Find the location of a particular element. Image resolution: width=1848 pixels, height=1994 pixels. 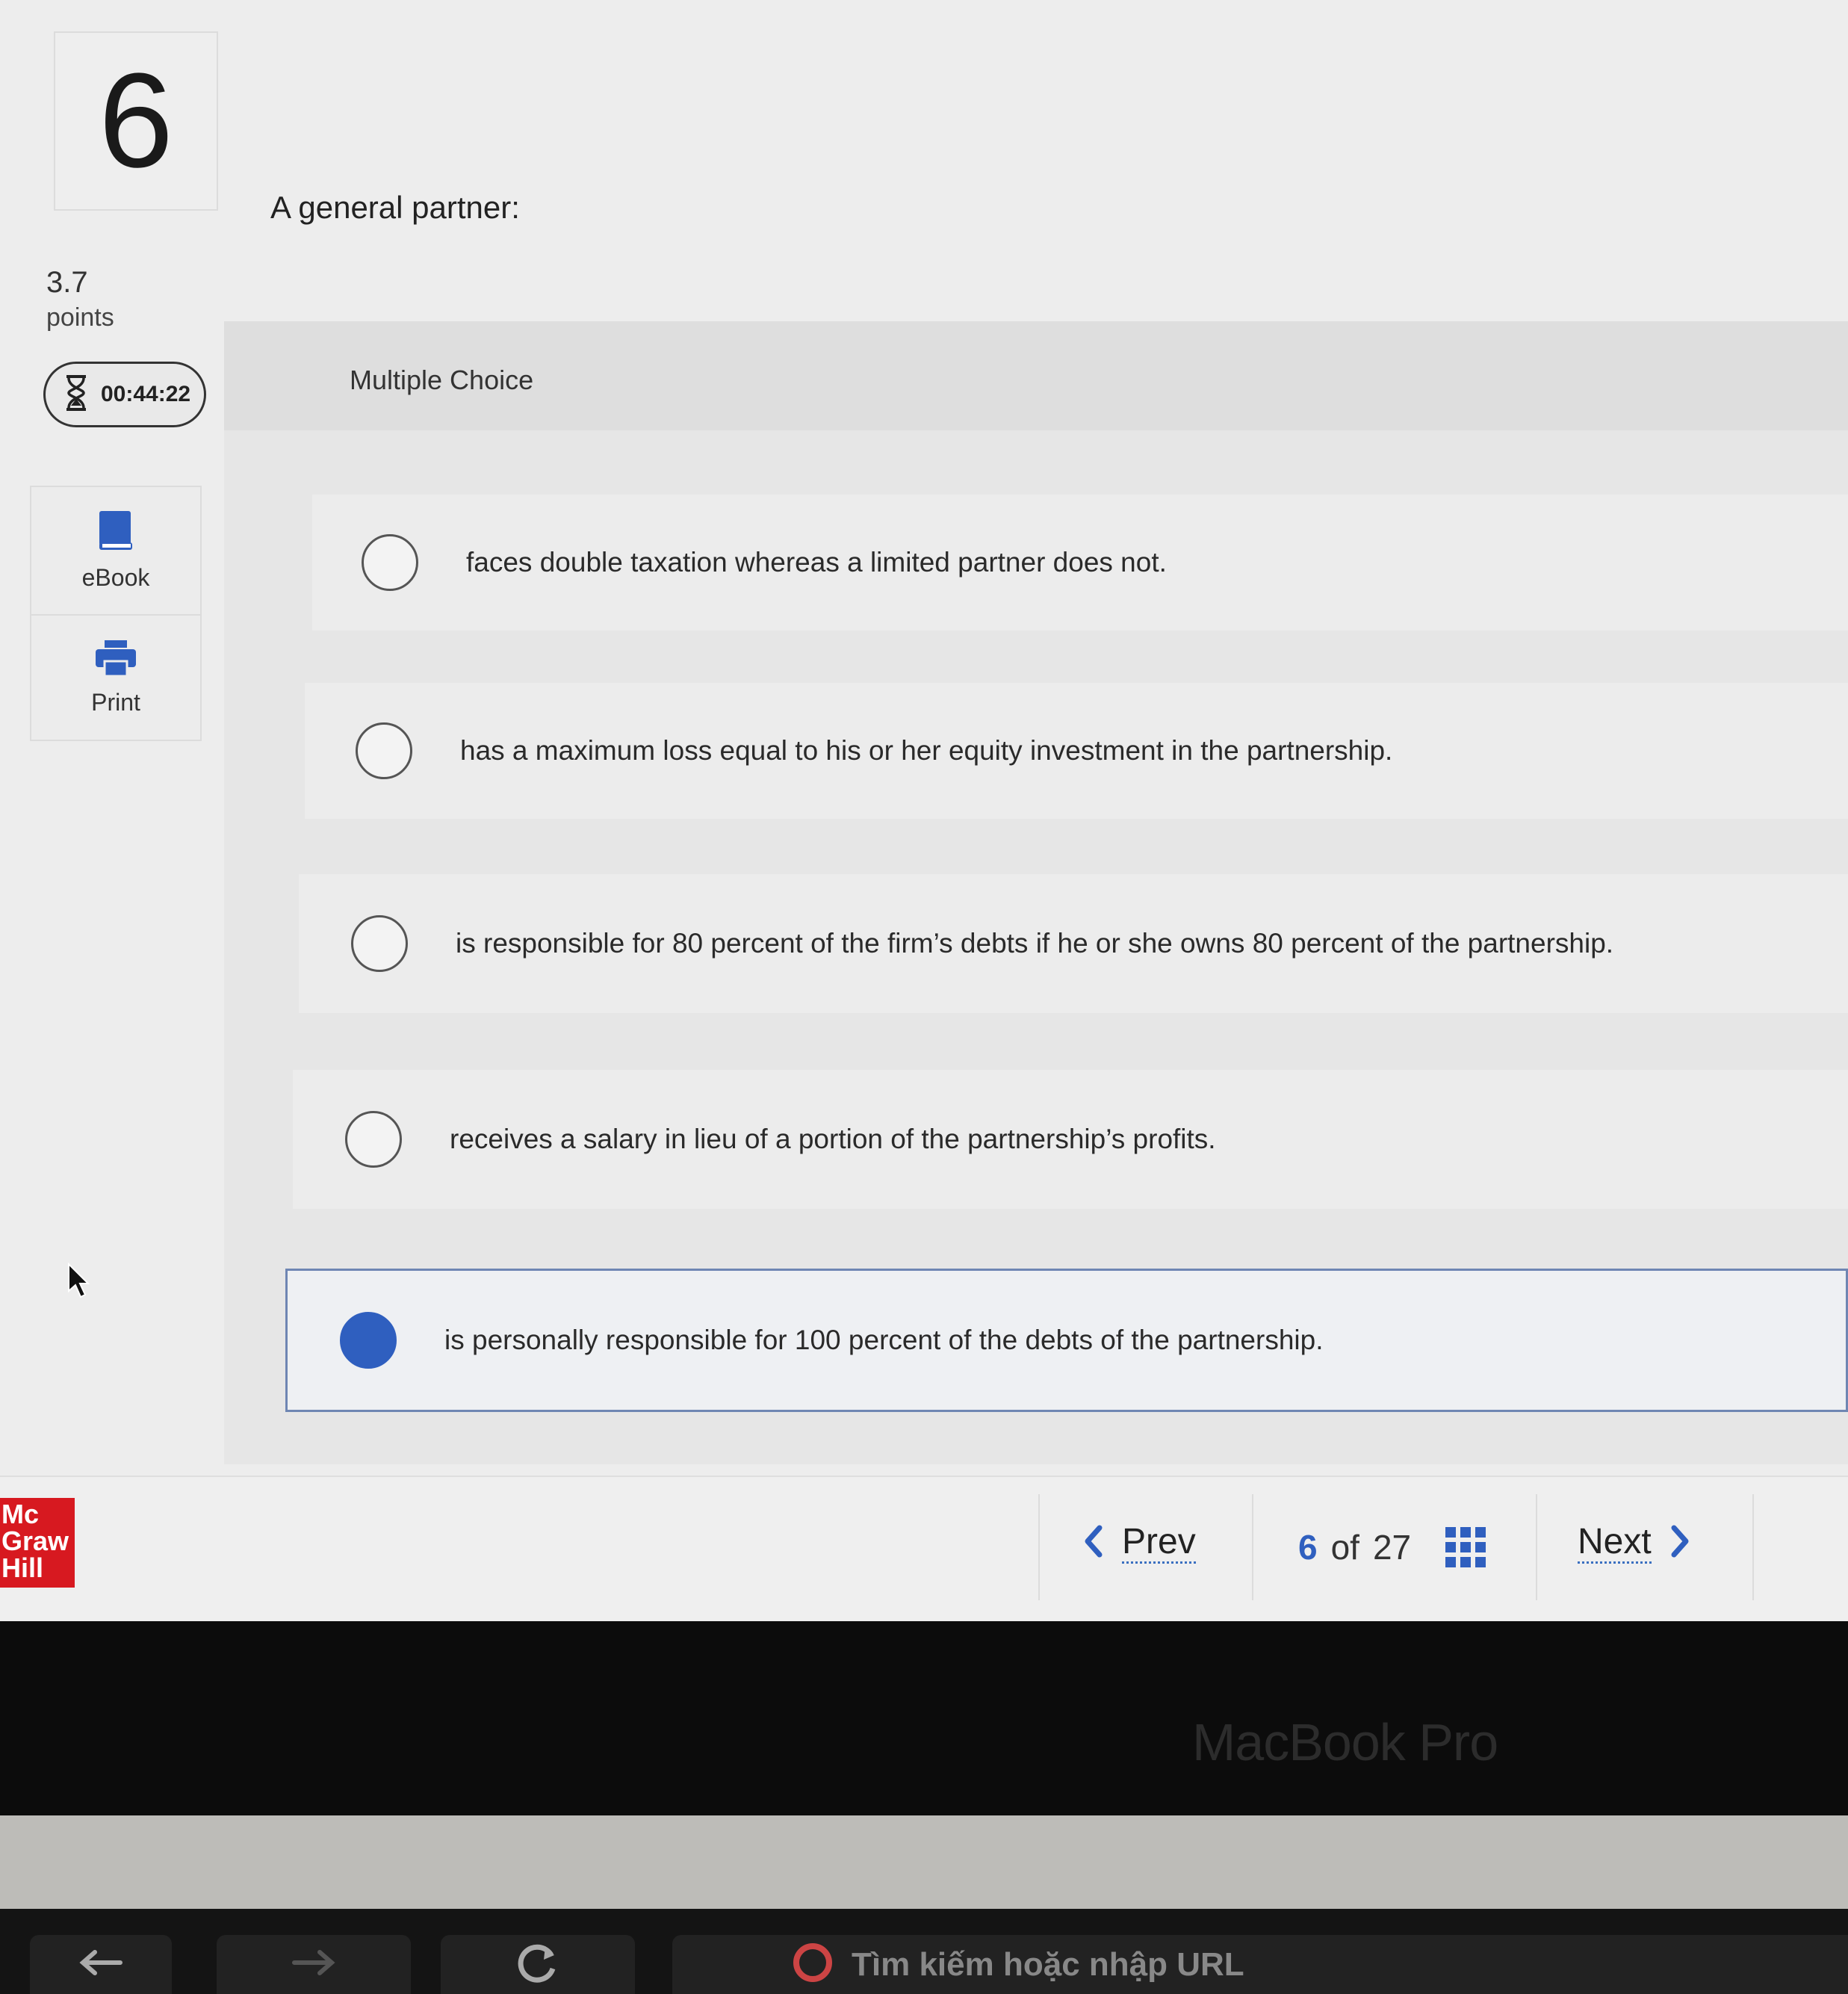

hourglass-icon is located at coordinates (76, 394).